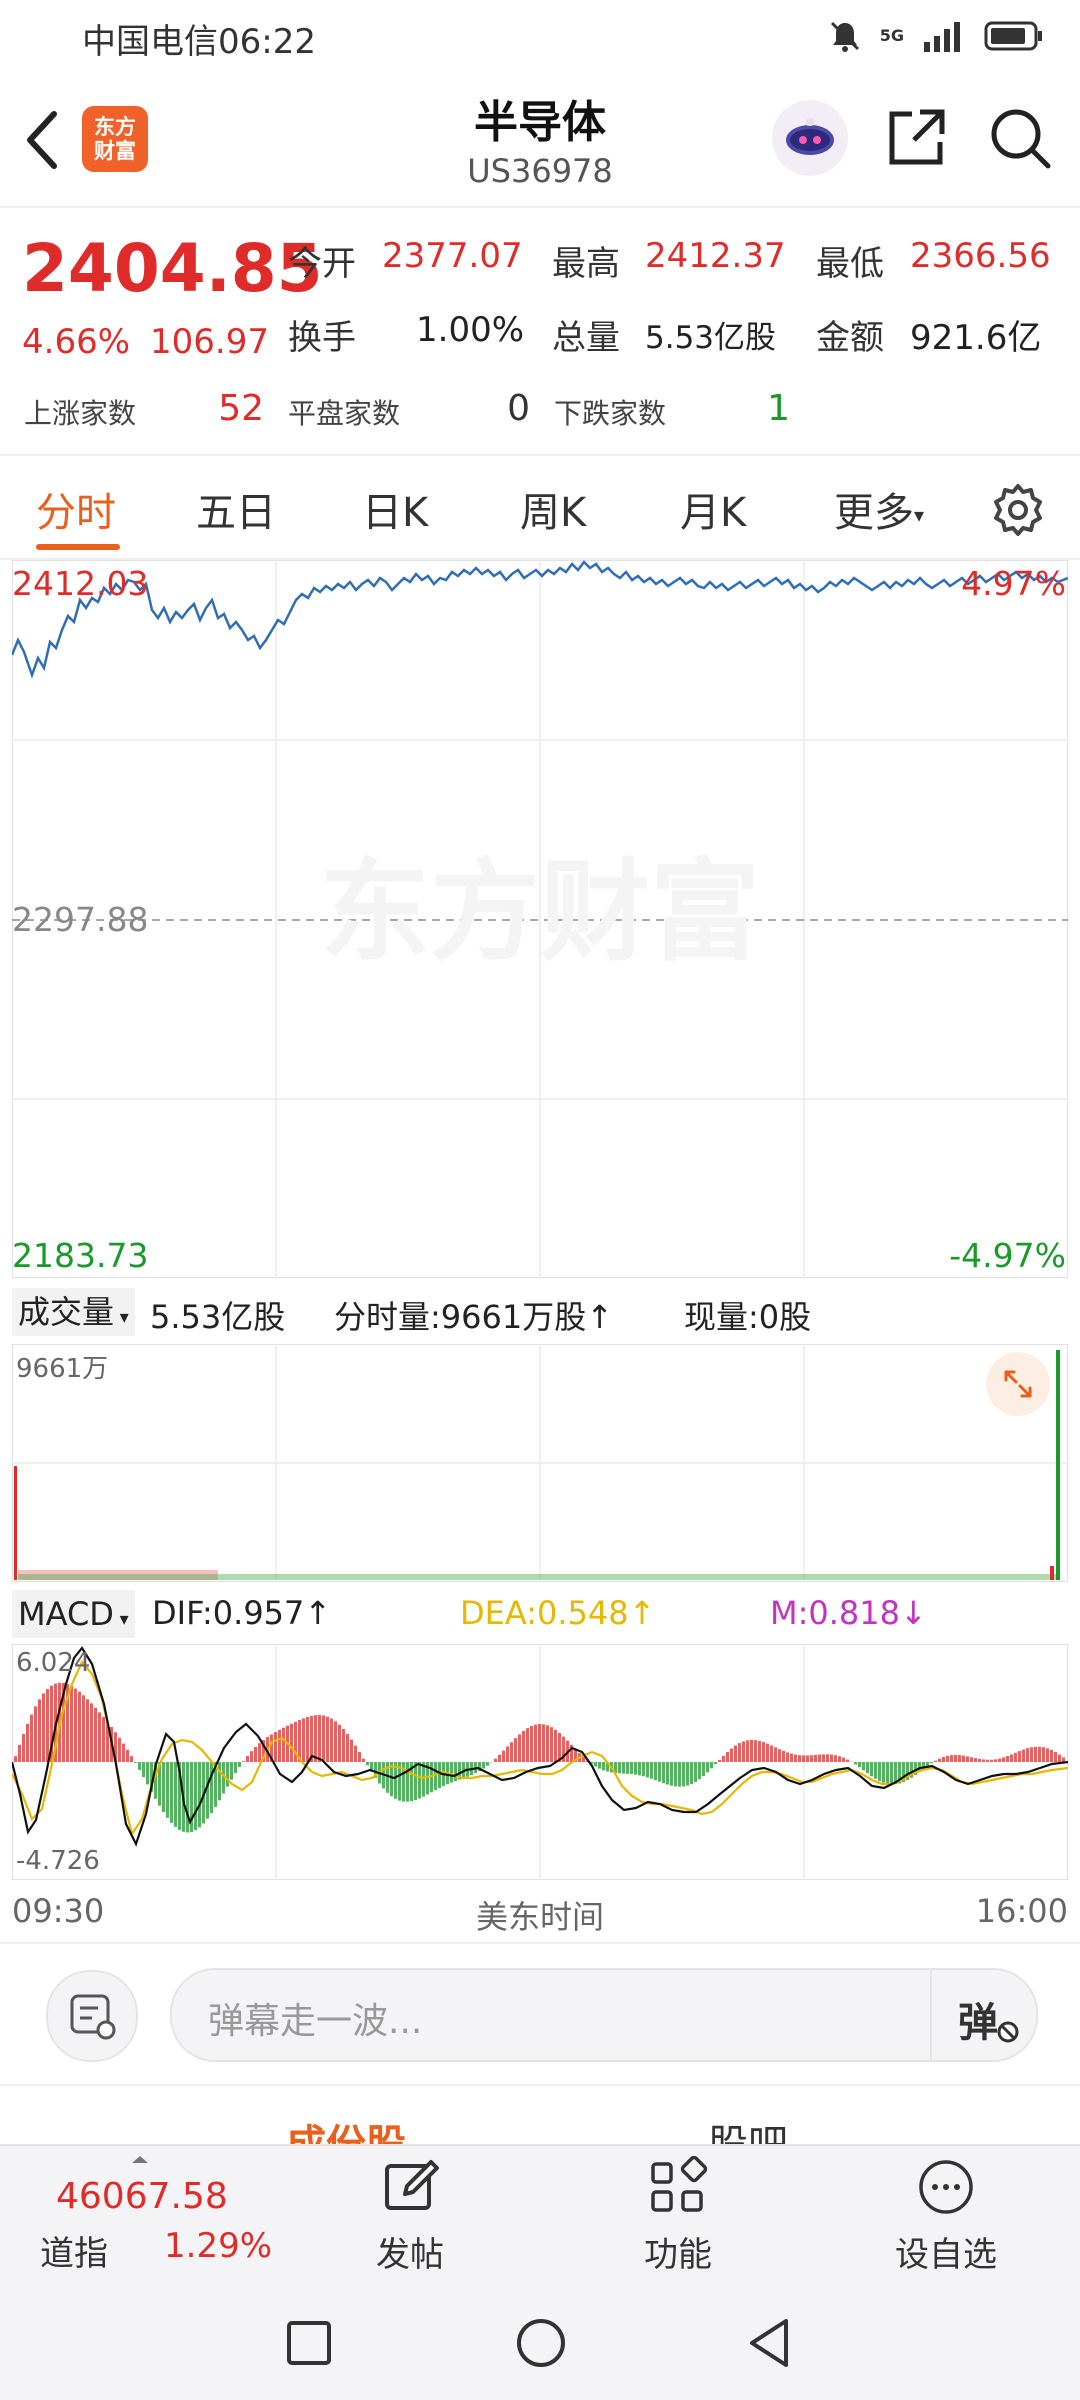 The width and height of the screenshot is (1080, 2400). I want to click on post-label: 发帖, so click(410, 2255).